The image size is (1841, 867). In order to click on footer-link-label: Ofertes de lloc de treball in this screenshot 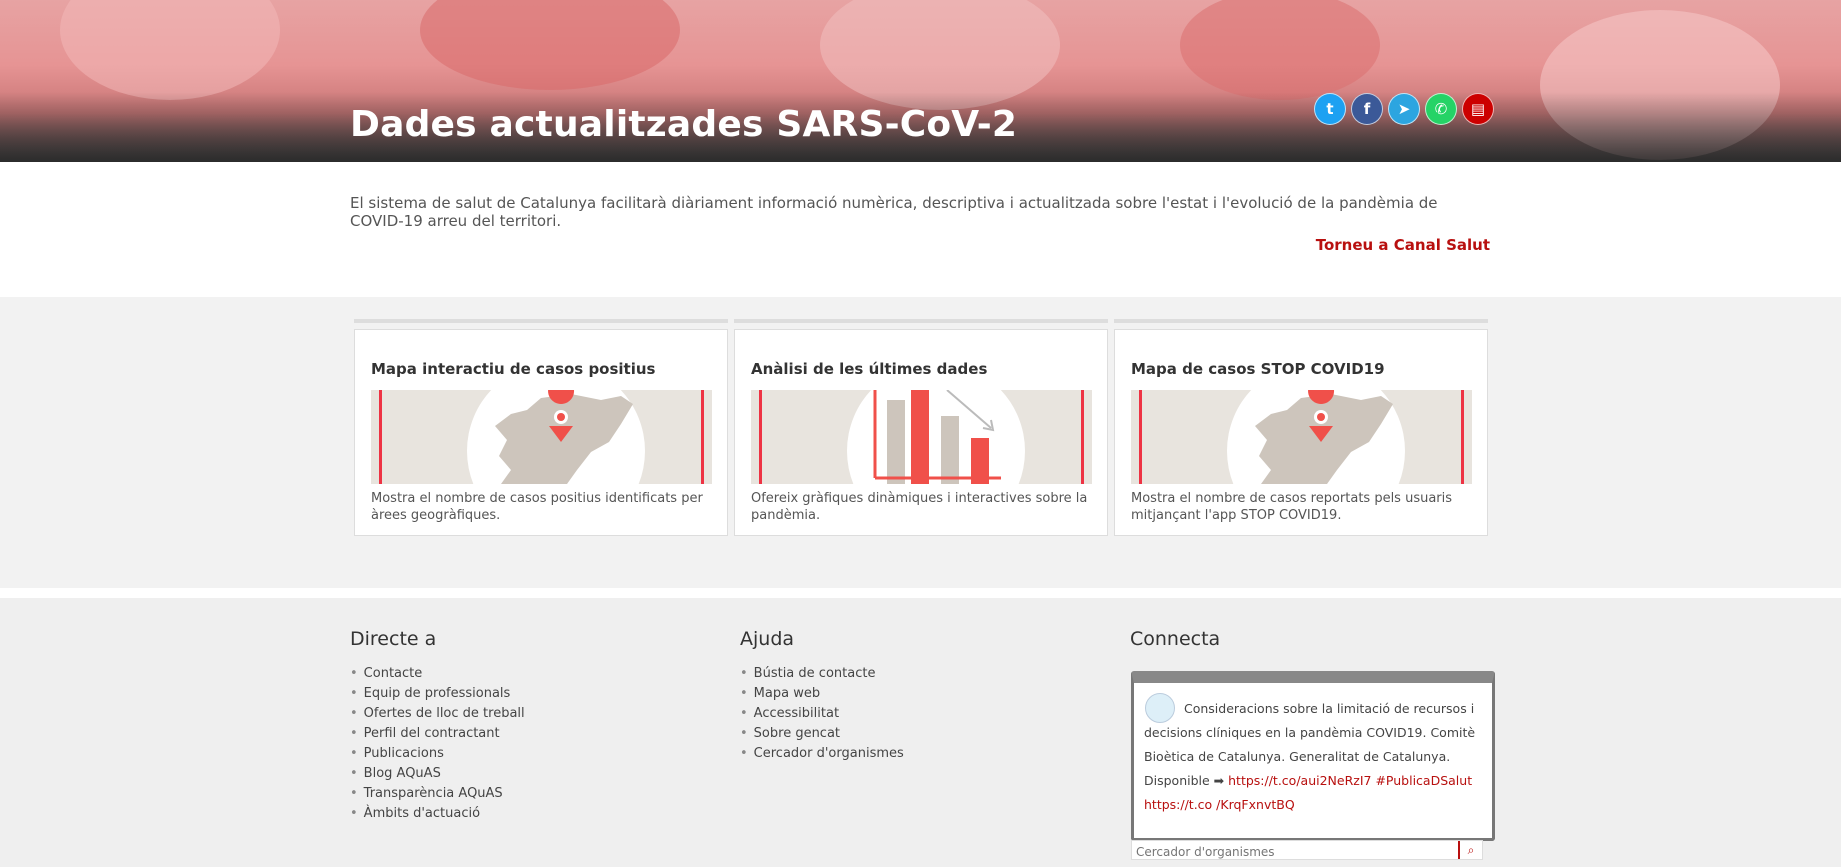, I will do `click(444, 713)`.